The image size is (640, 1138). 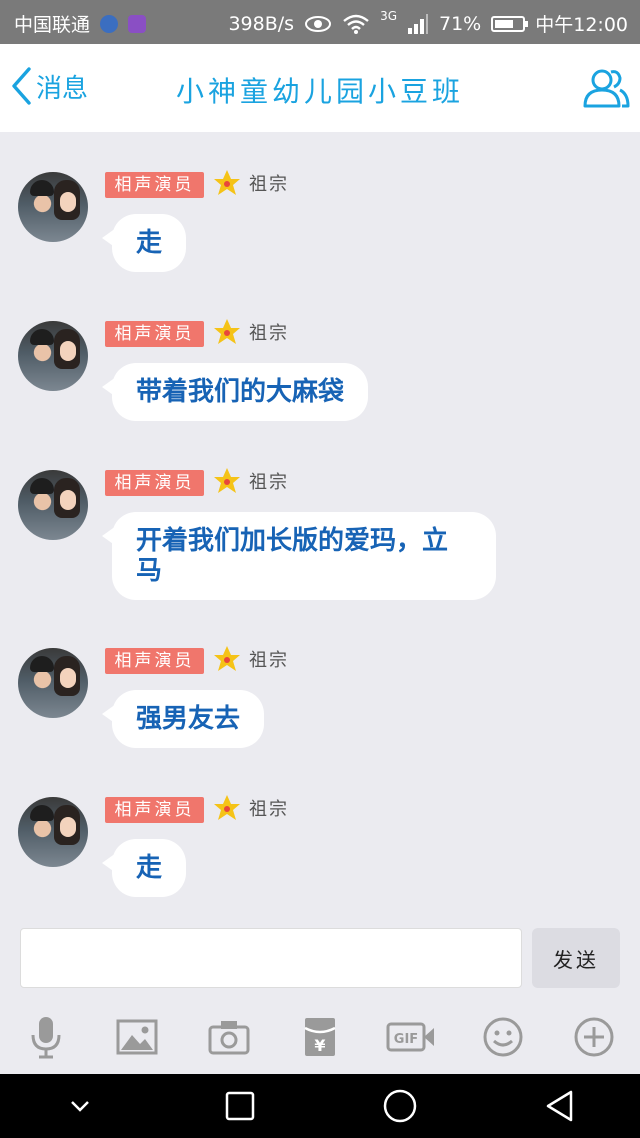 I want to click on app-notification-icon, so click(x=109, y=23).